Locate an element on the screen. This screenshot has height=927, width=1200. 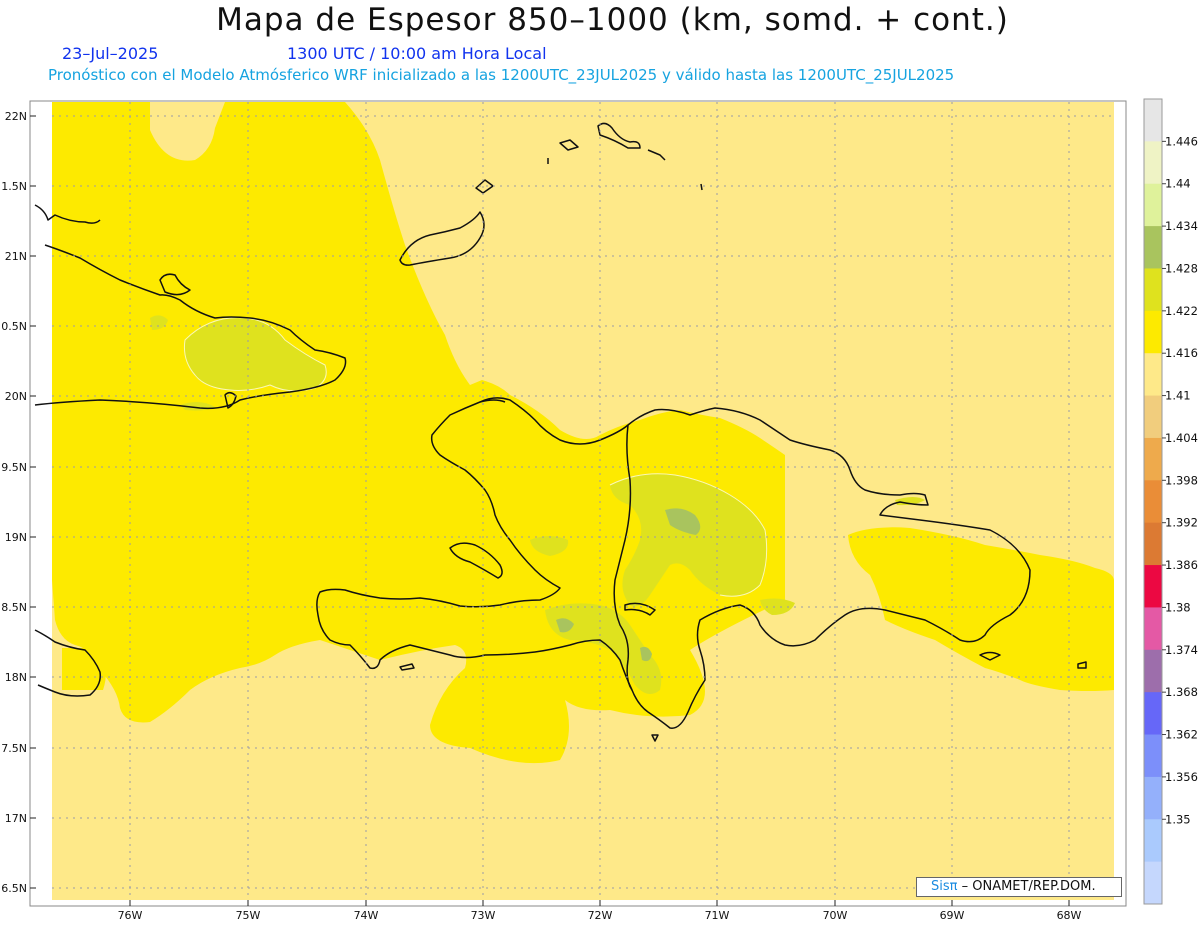
lat-label: 21N is located at coordinates (16, 256).